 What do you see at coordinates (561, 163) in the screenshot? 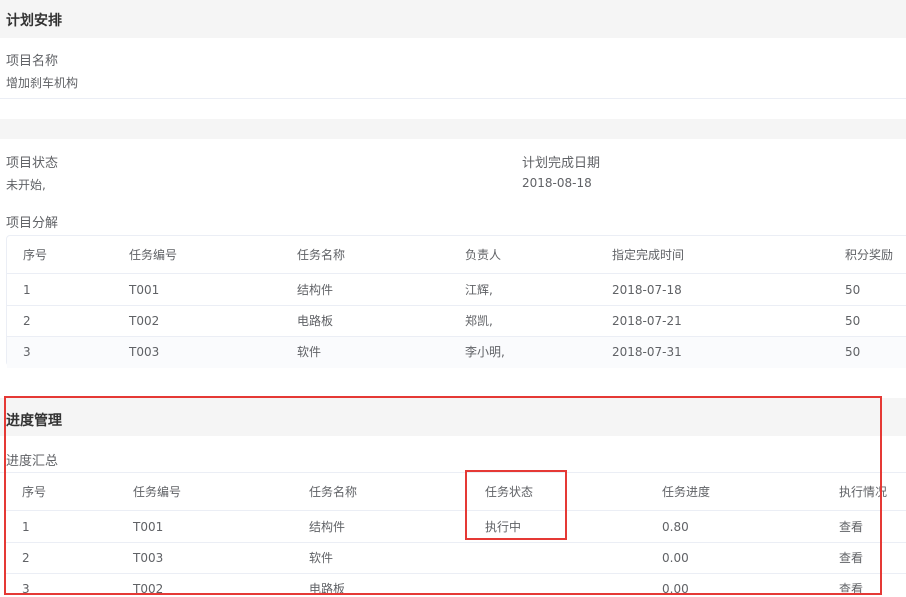
I see `due-date-label: 计划完成日期` at bounding box center [561, 163].